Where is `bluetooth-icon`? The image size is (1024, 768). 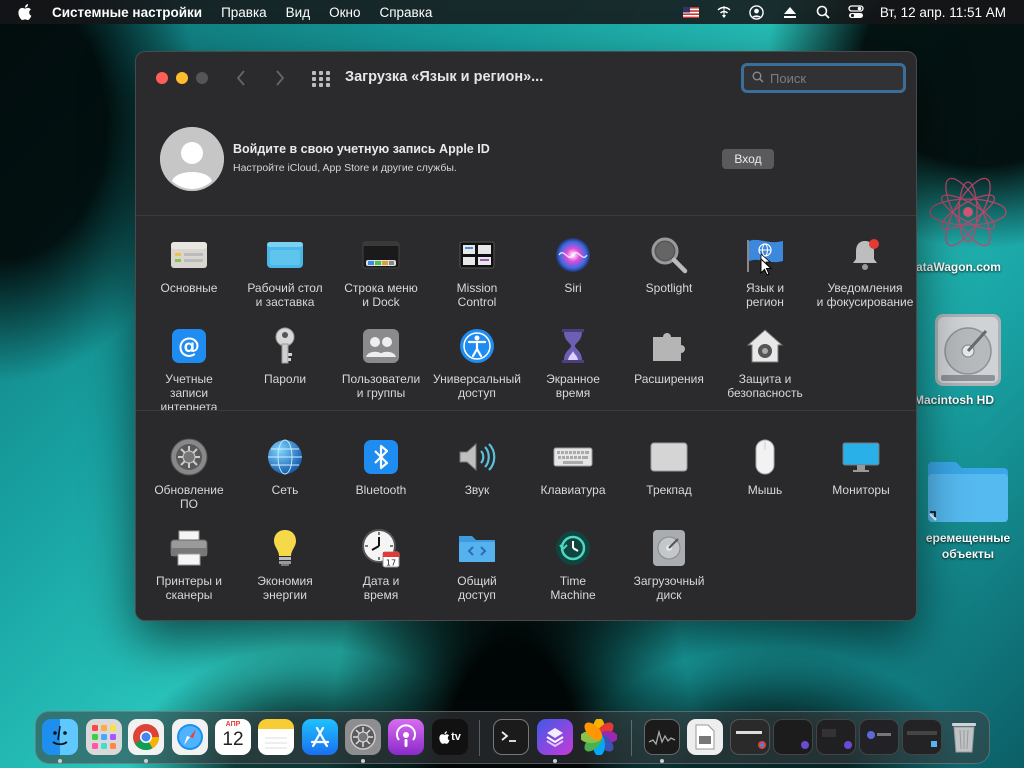 bluetooth-icon is located at coordinates (381, 457).